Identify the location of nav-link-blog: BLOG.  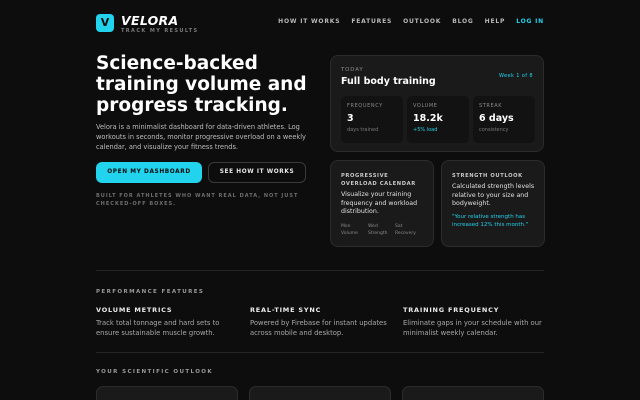
(462, 21).